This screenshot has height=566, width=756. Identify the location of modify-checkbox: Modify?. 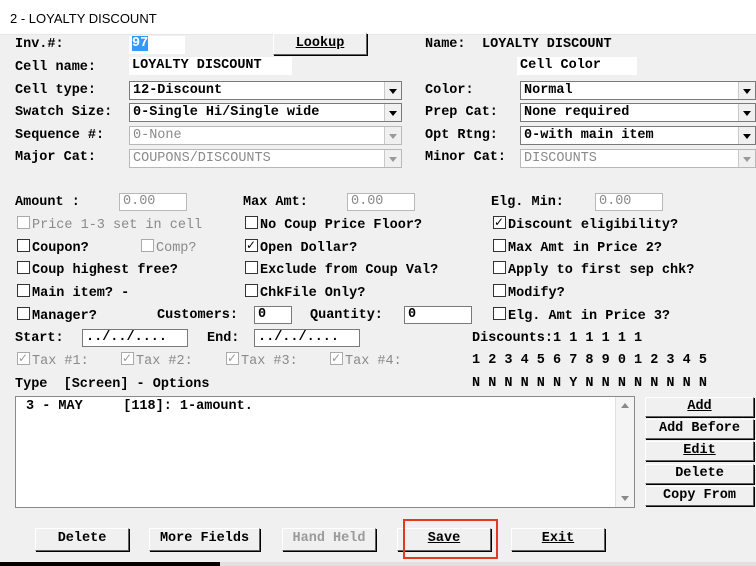
(529, 293).